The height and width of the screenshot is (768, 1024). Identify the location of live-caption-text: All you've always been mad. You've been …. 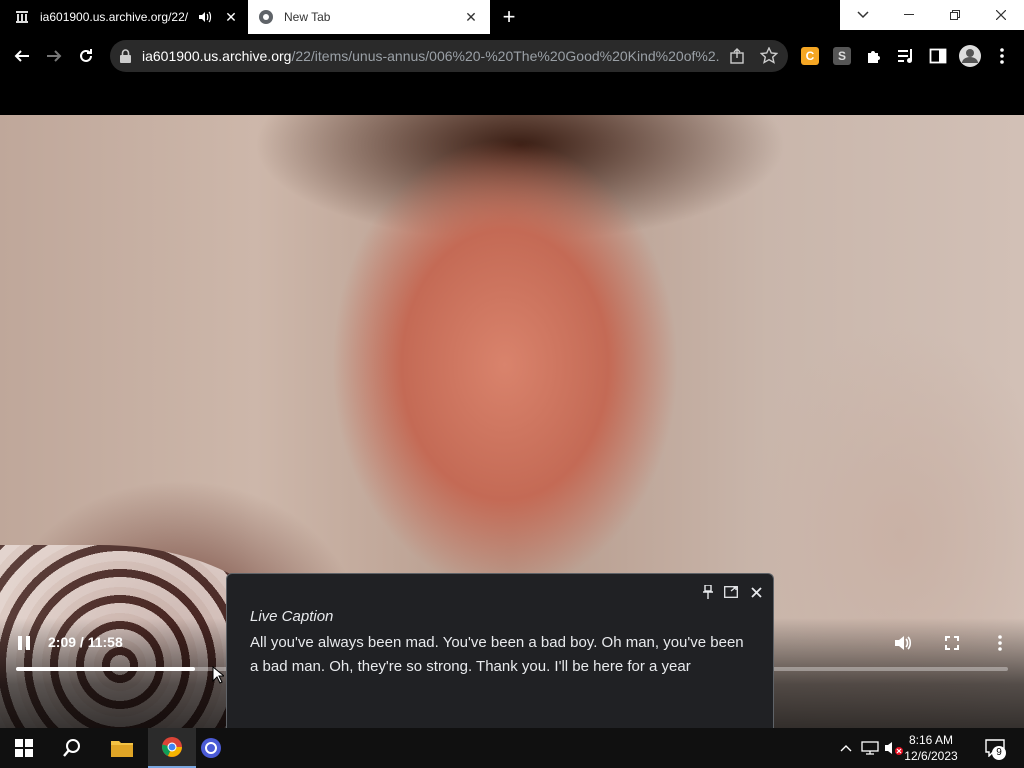
(497, 654).